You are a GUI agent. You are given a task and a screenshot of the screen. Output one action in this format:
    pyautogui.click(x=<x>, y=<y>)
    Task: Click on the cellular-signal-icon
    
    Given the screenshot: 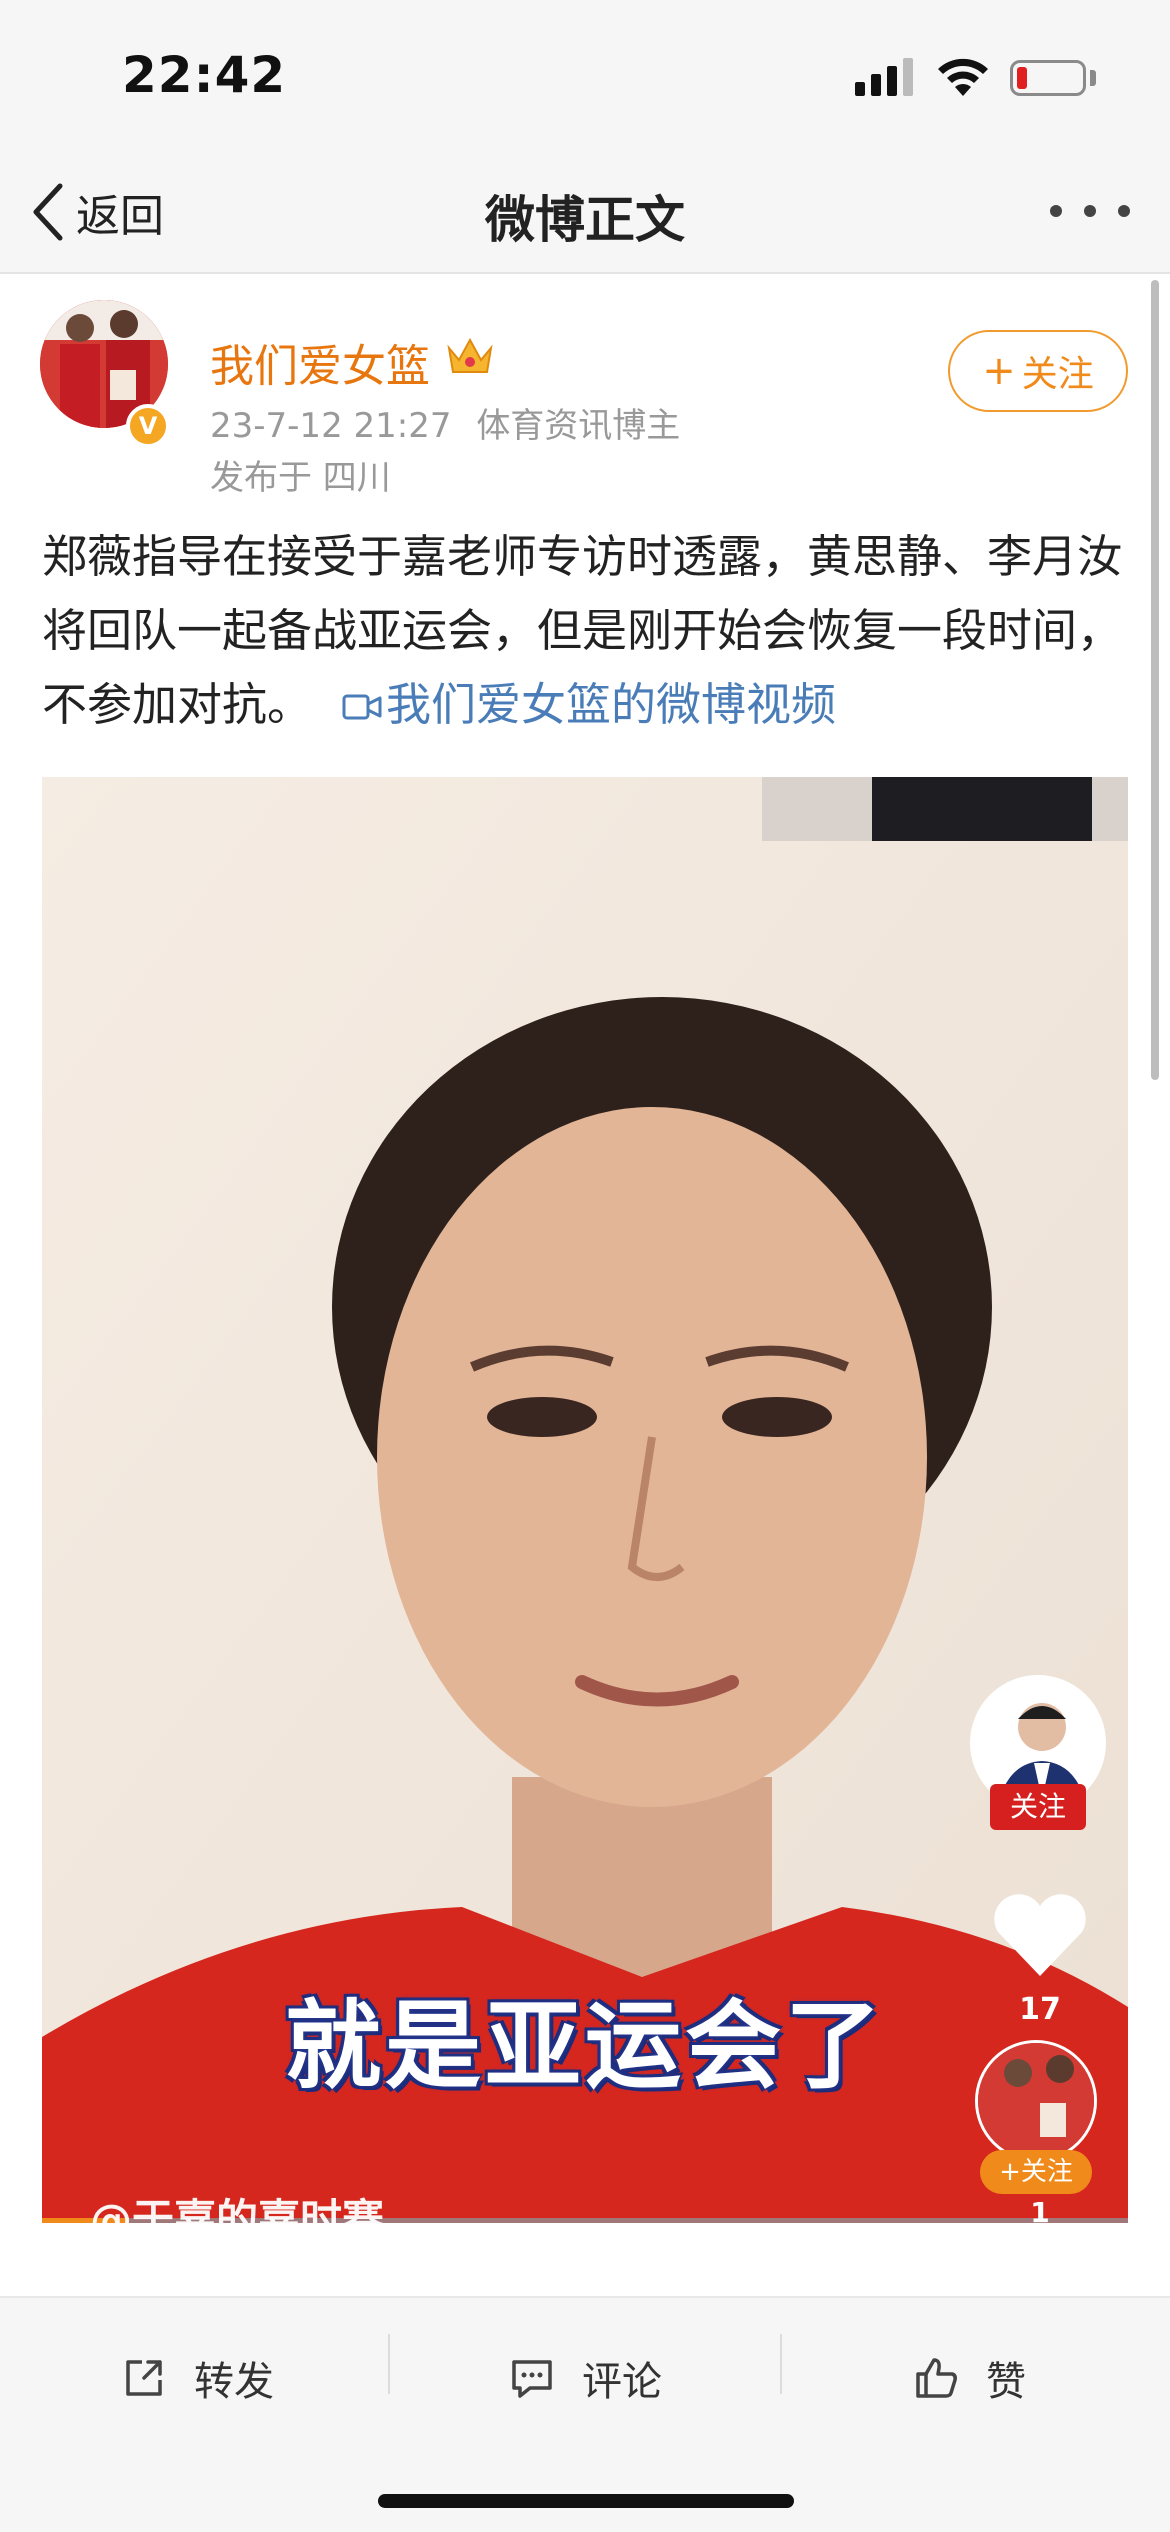 What is the action you would take?
    pyautogui.click(x=884, y=77)
    